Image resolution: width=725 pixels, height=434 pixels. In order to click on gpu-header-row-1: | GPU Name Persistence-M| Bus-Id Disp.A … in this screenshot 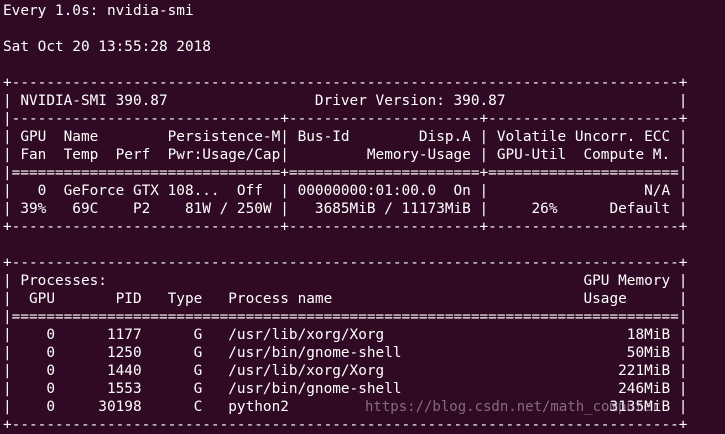, I will do `click(345, 137)`.